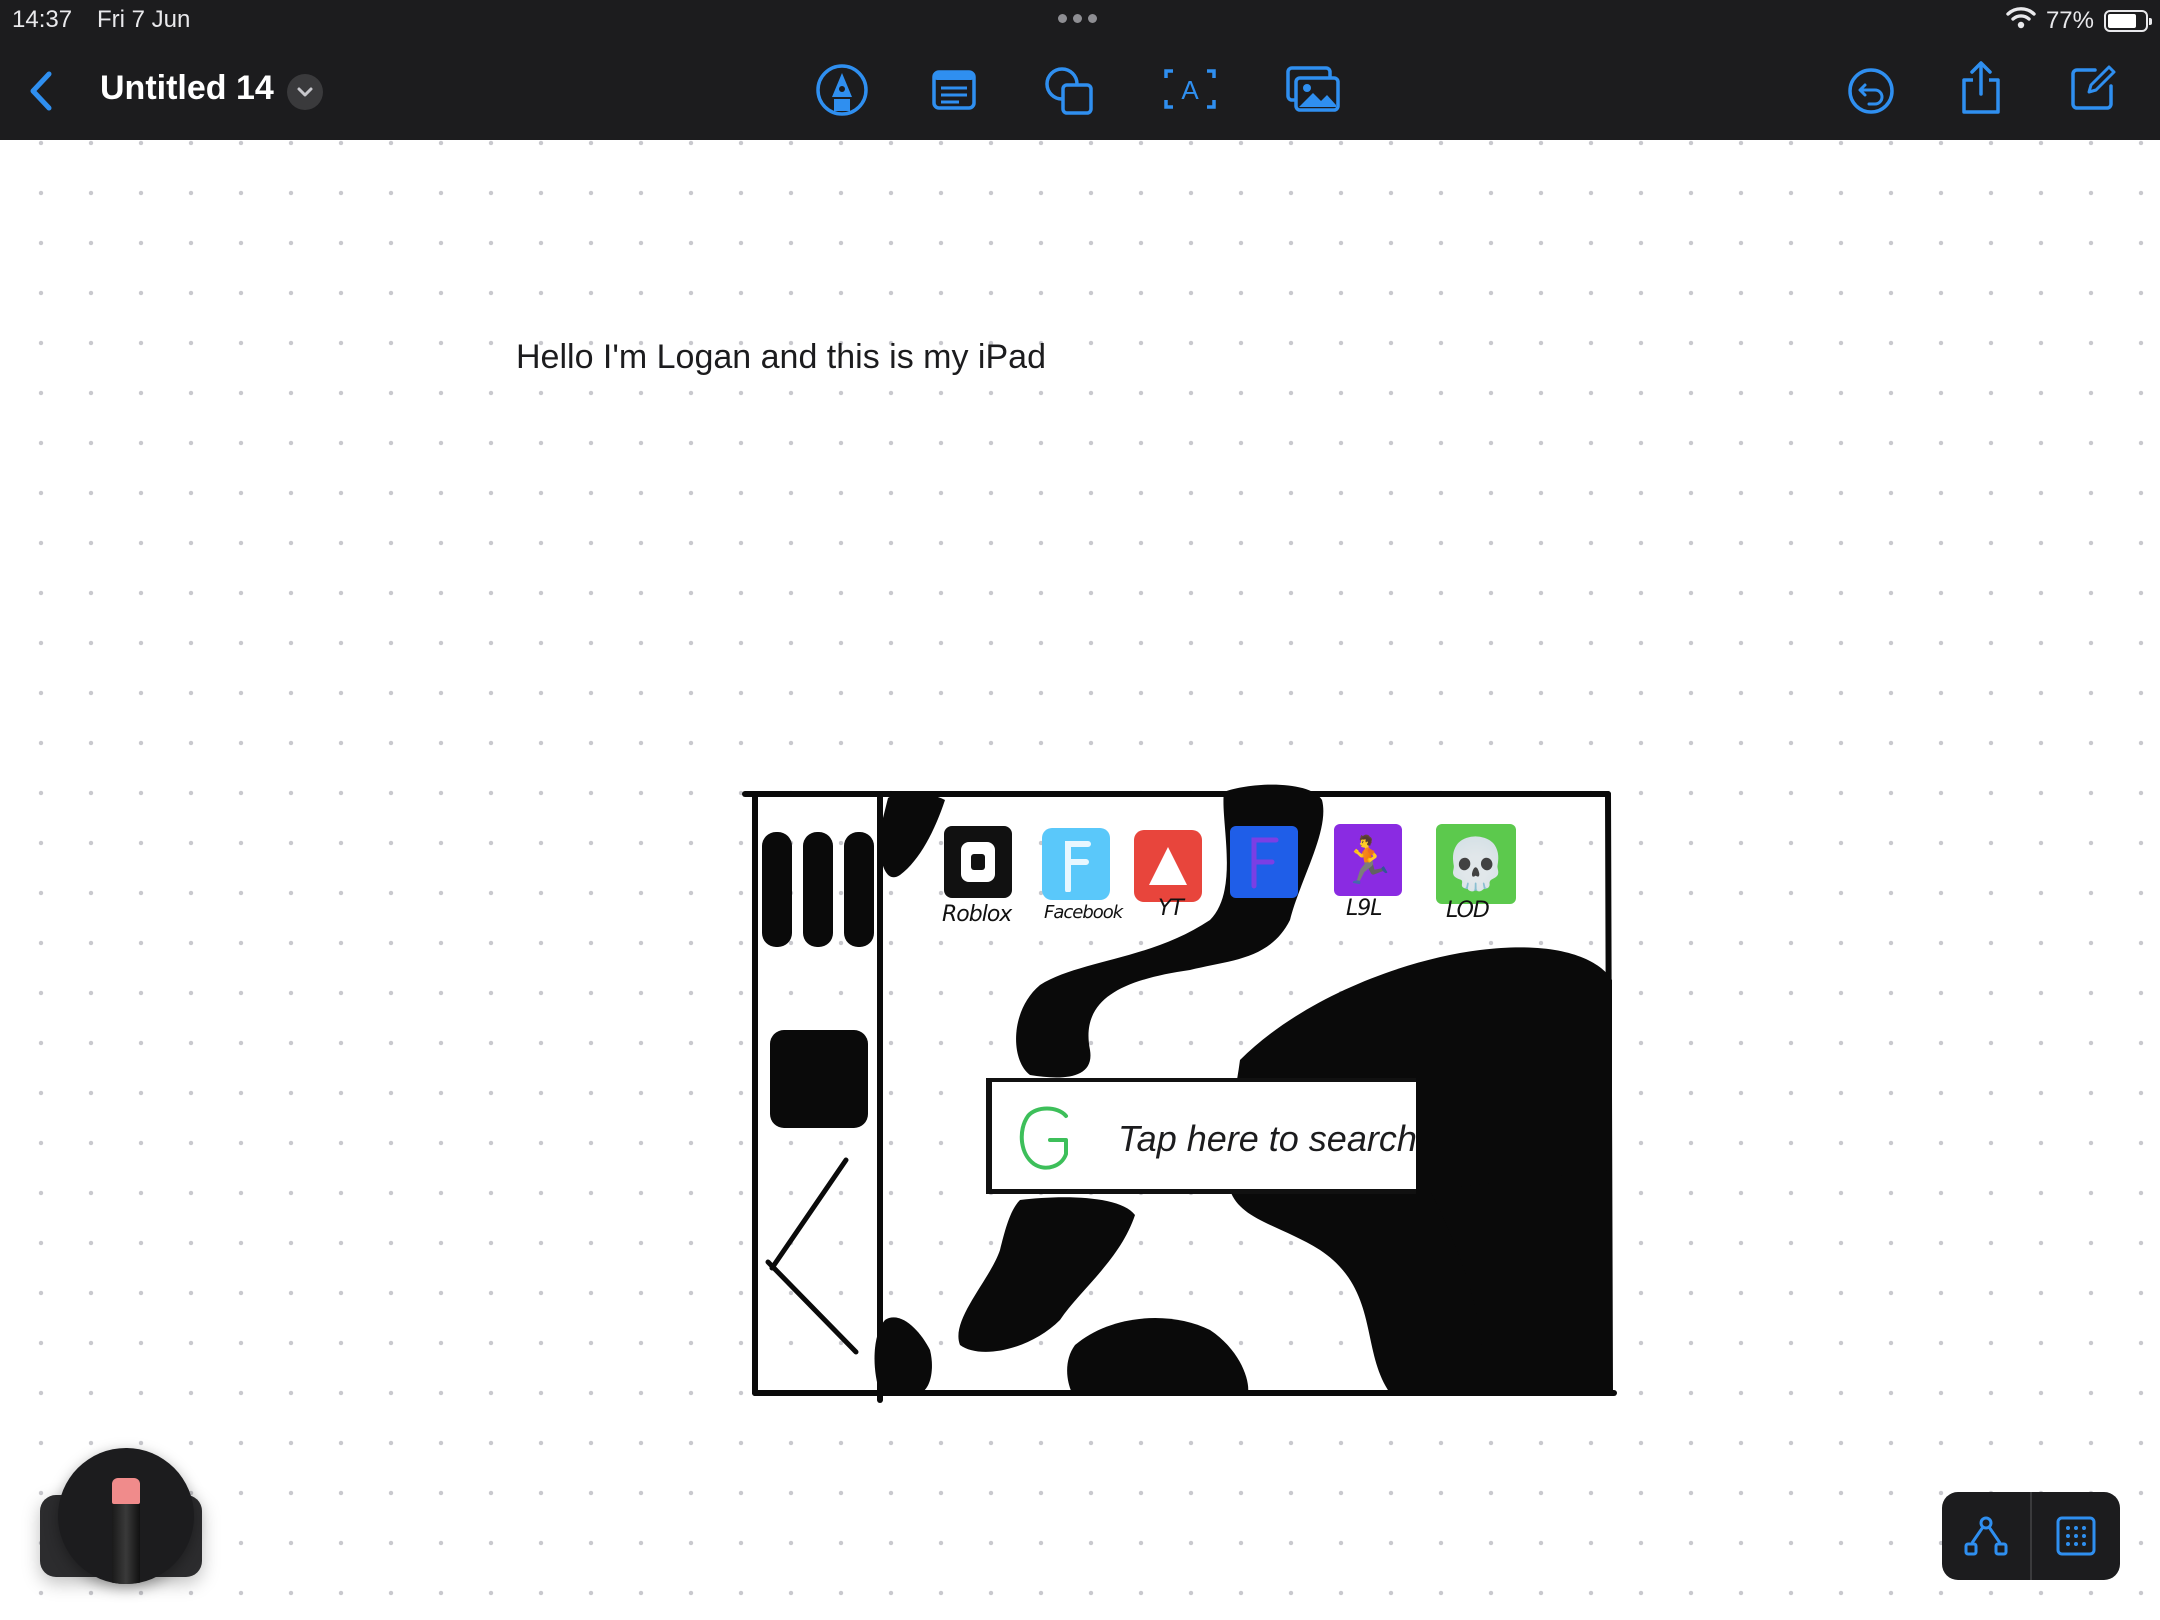 This screenshot has height=1620, width=2160. What do you see at coordinates (40, 91) in the screenshot?
I see `back-button` at bounding box center [40, 91].